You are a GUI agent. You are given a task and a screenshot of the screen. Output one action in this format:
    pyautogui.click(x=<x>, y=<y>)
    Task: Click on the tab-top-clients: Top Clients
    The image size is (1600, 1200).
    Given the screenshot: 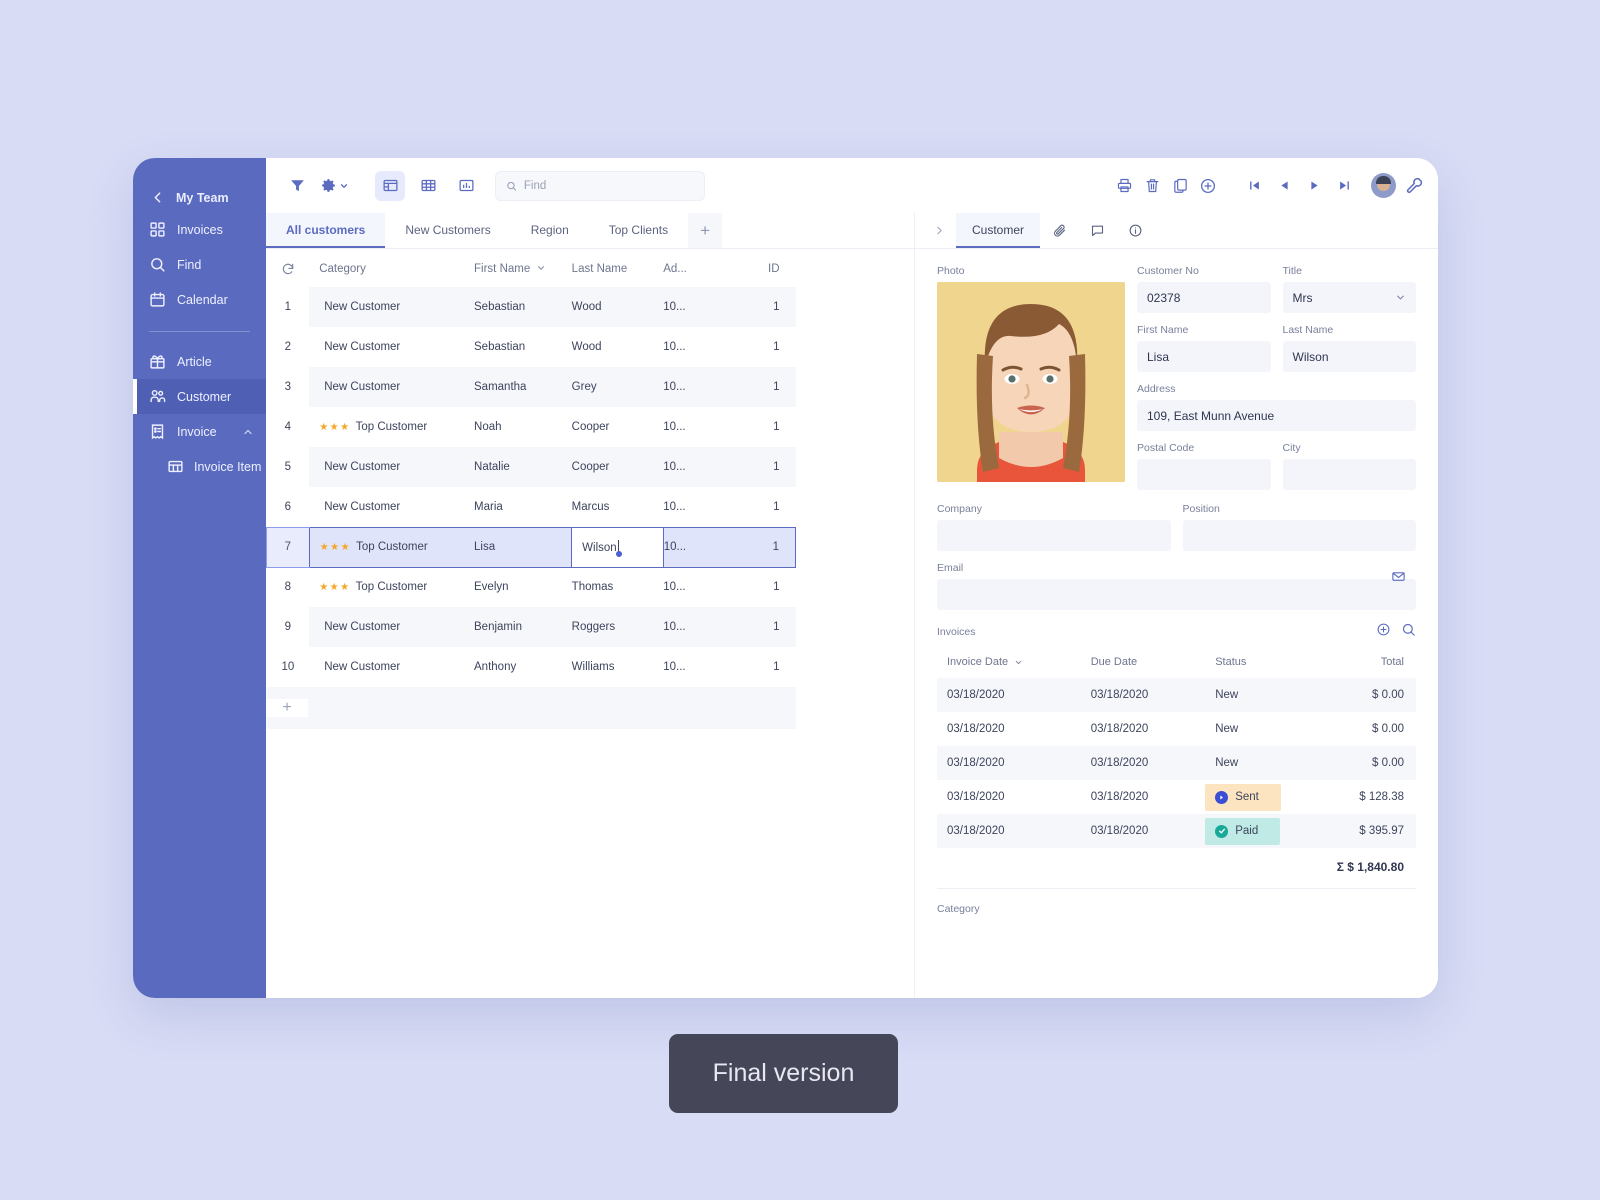 What is the action you would take?
    pyautogui.click(x=638, y=230)
    